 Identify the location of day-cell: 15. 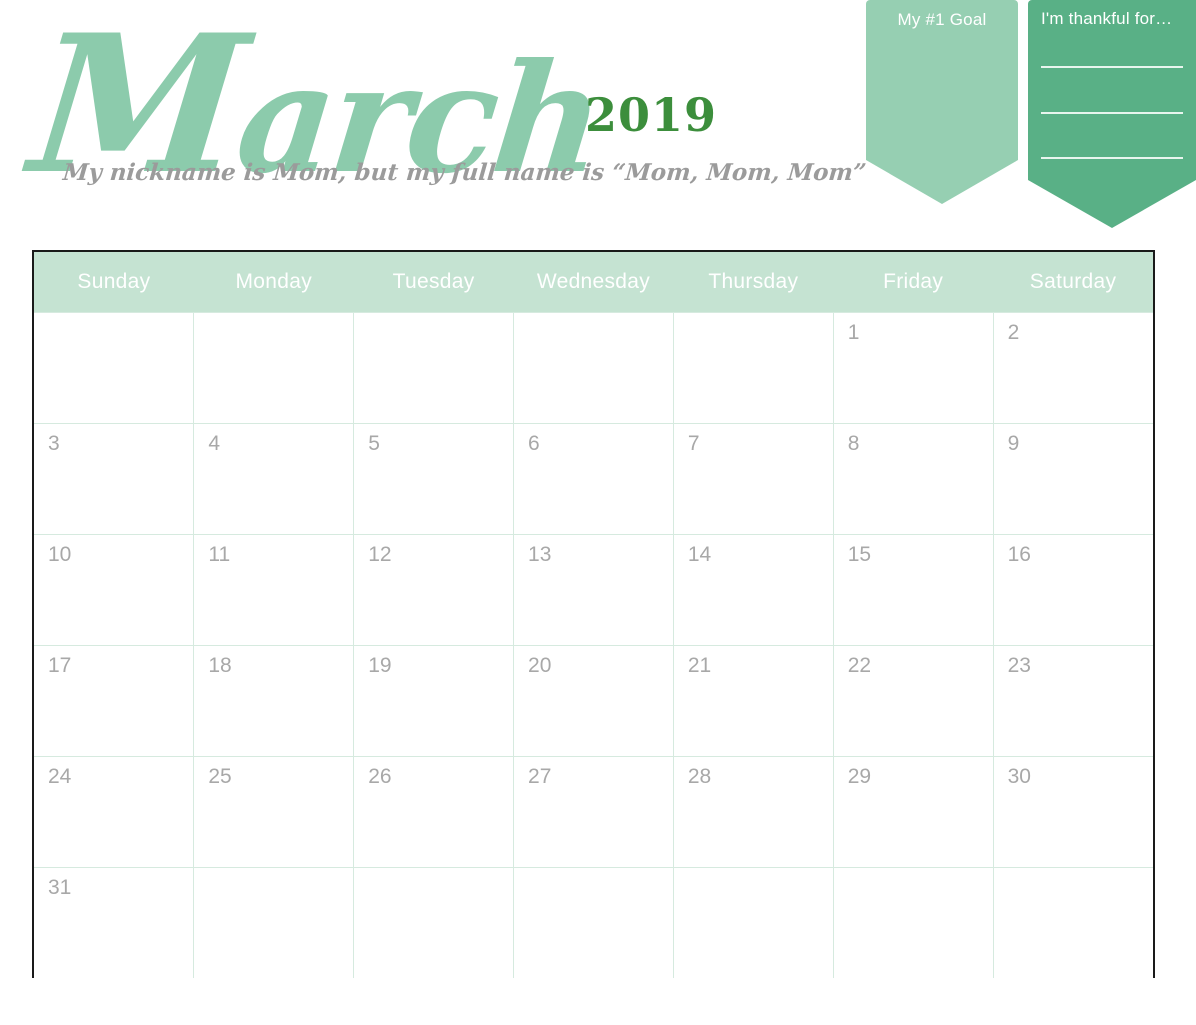
(913, 590).